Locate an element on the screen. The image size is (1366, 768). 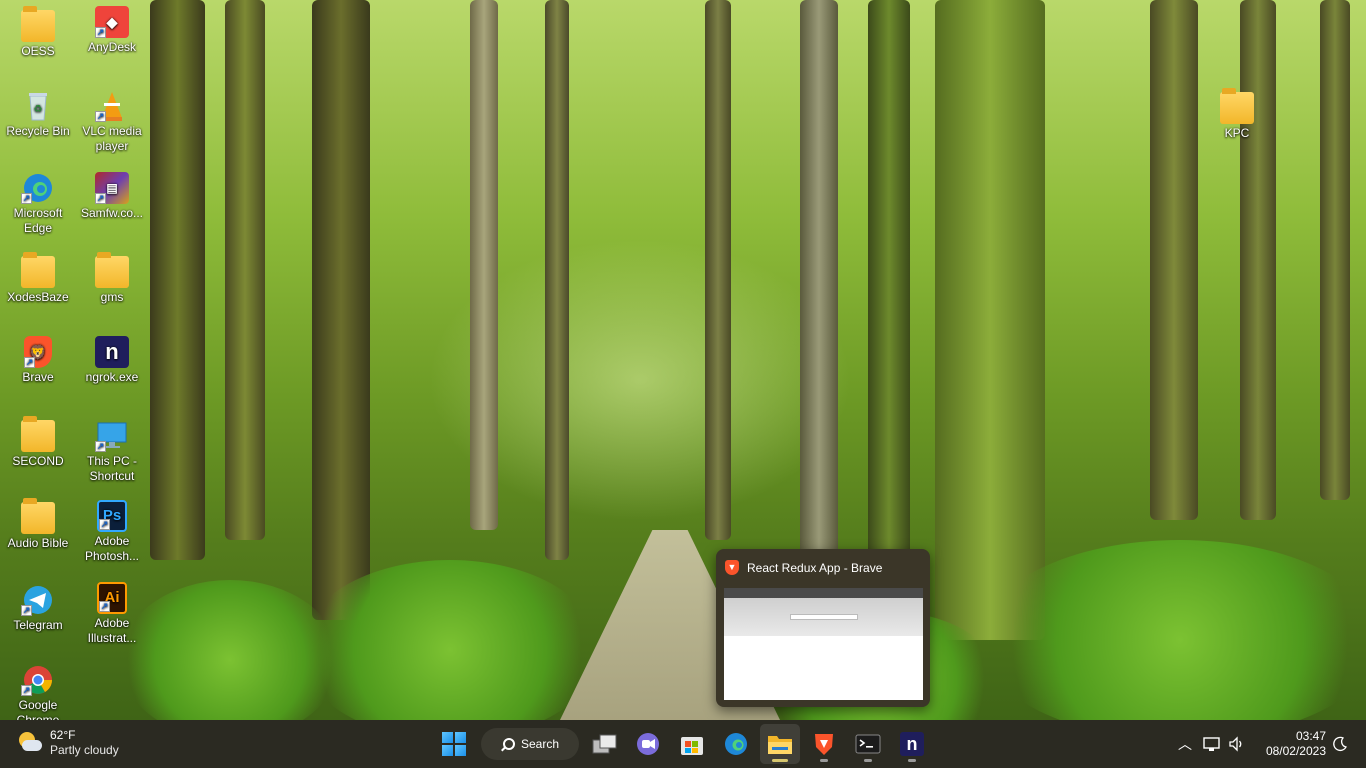
clock-time: 03:47 is located at coordinates (1310, 736).